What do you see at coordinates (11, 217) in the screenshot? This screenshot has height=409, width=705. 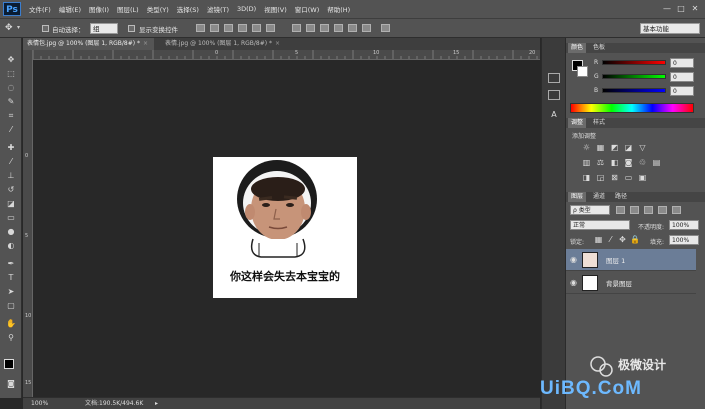 I see `gradient-tool-icon: ▭` at bounding box center [11, 217].